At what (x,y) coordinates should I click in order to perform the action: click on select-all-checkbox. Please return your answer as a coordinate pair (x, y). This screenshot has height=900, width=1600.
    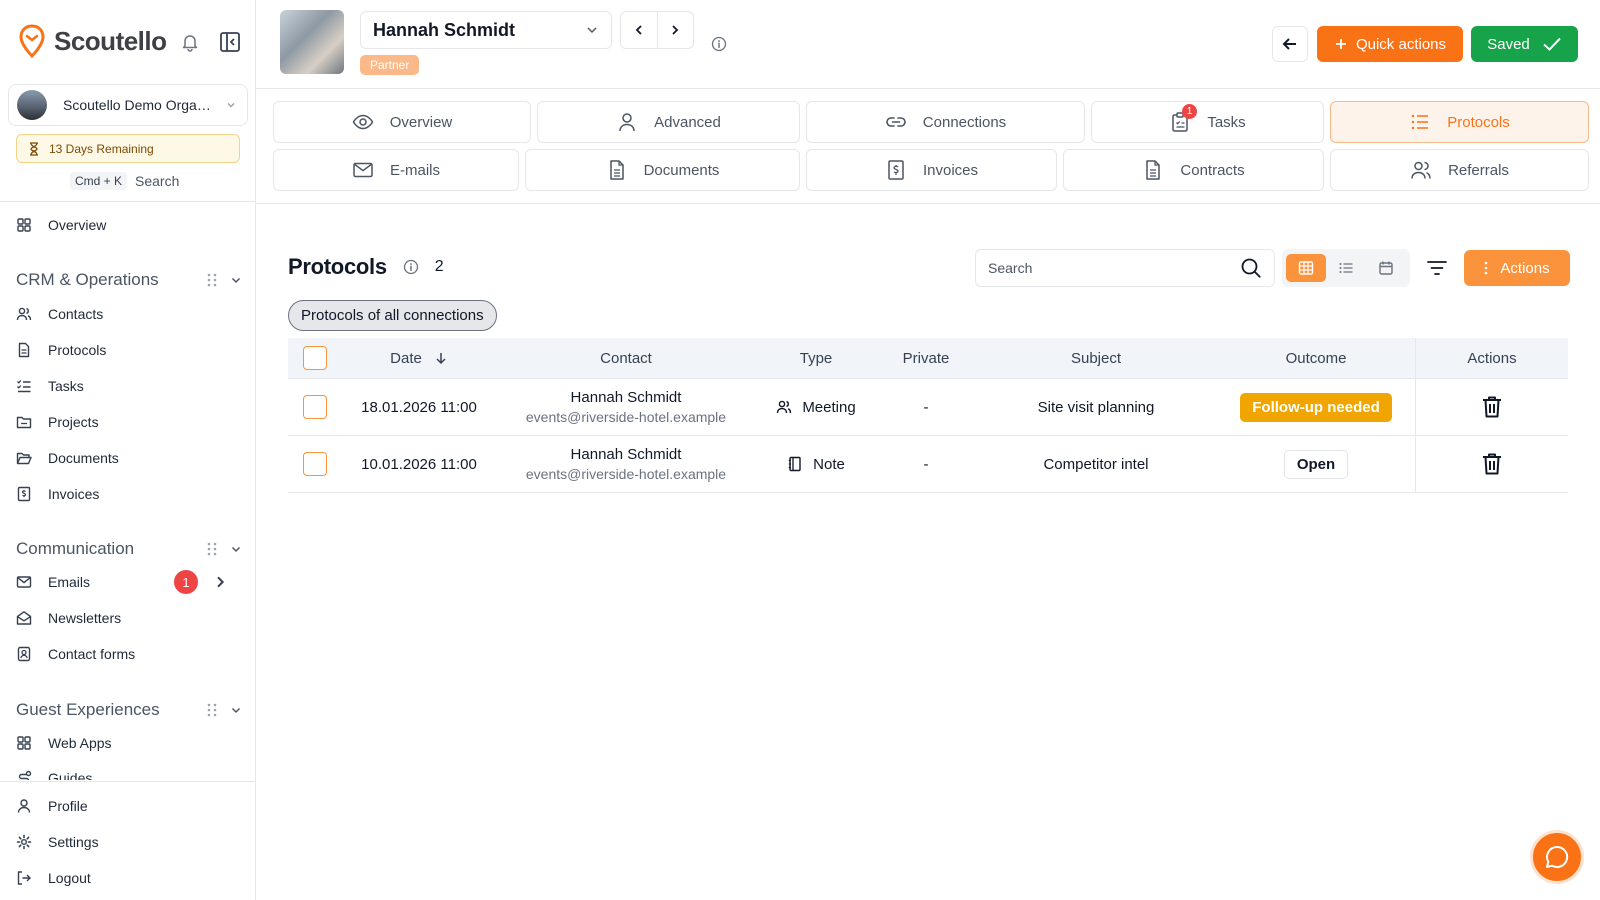
    Looking at the image, I should click on (315, 358).